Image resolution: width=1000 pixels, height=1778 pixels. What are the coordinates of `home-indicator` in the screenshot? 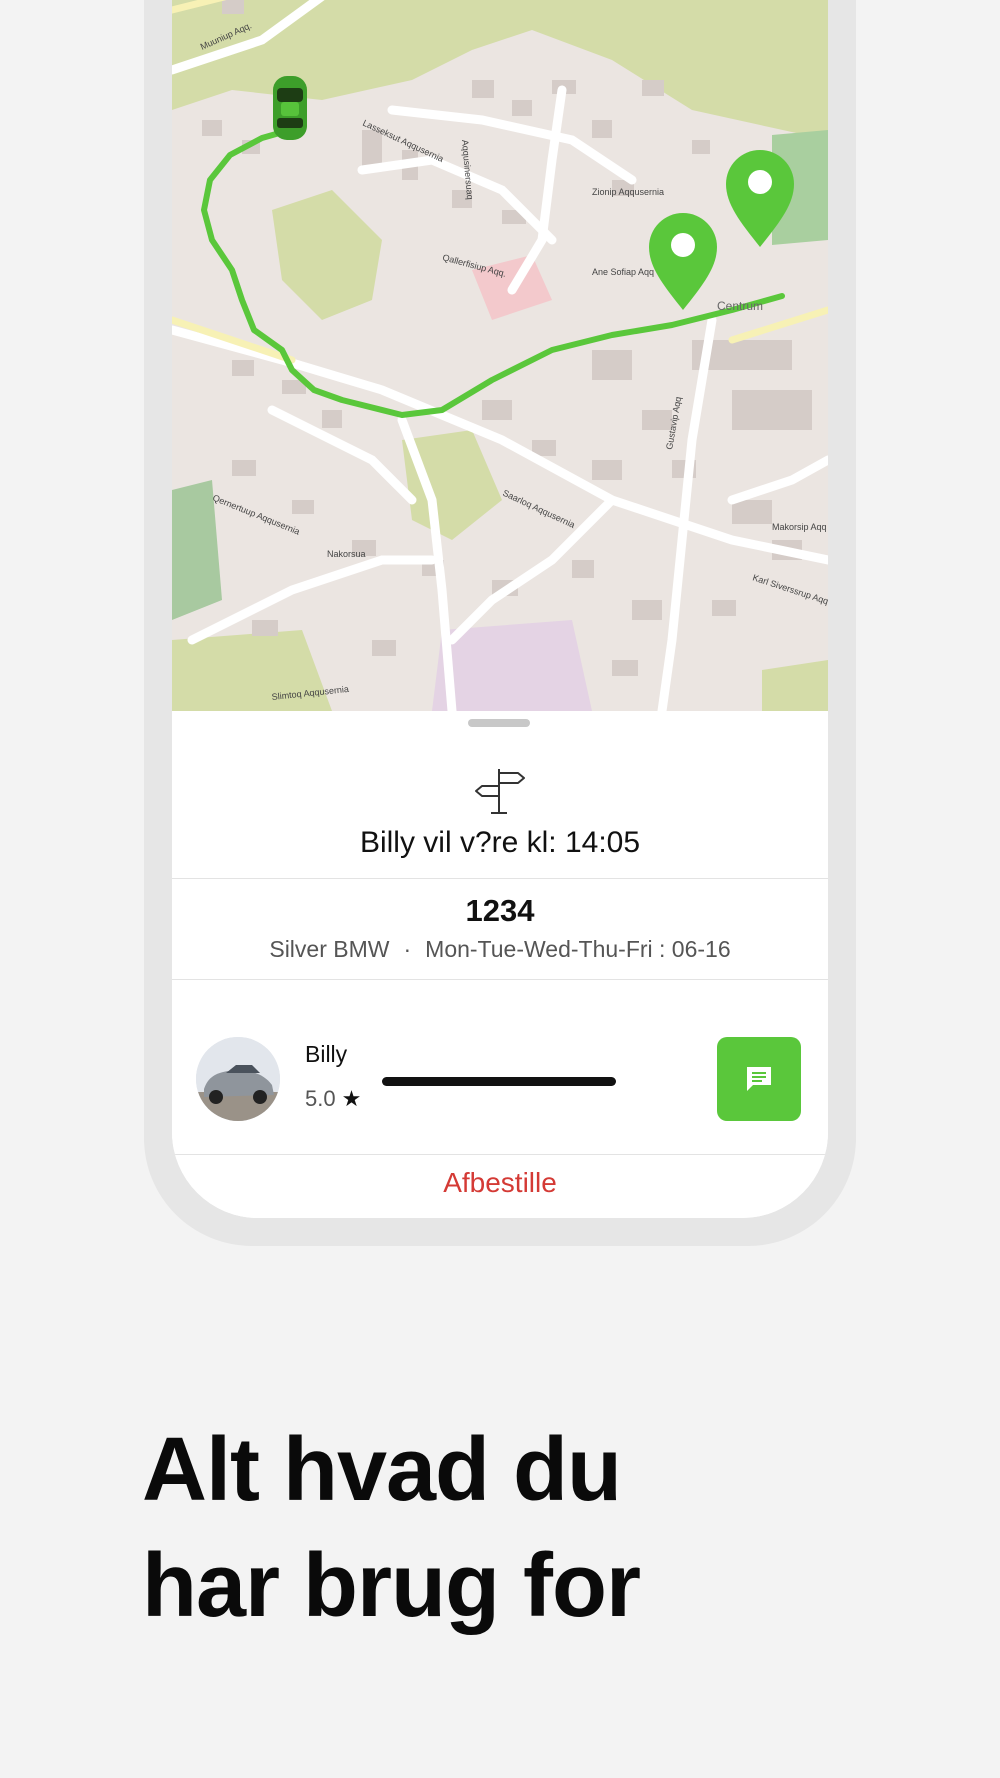 It's located at (499, 1081).